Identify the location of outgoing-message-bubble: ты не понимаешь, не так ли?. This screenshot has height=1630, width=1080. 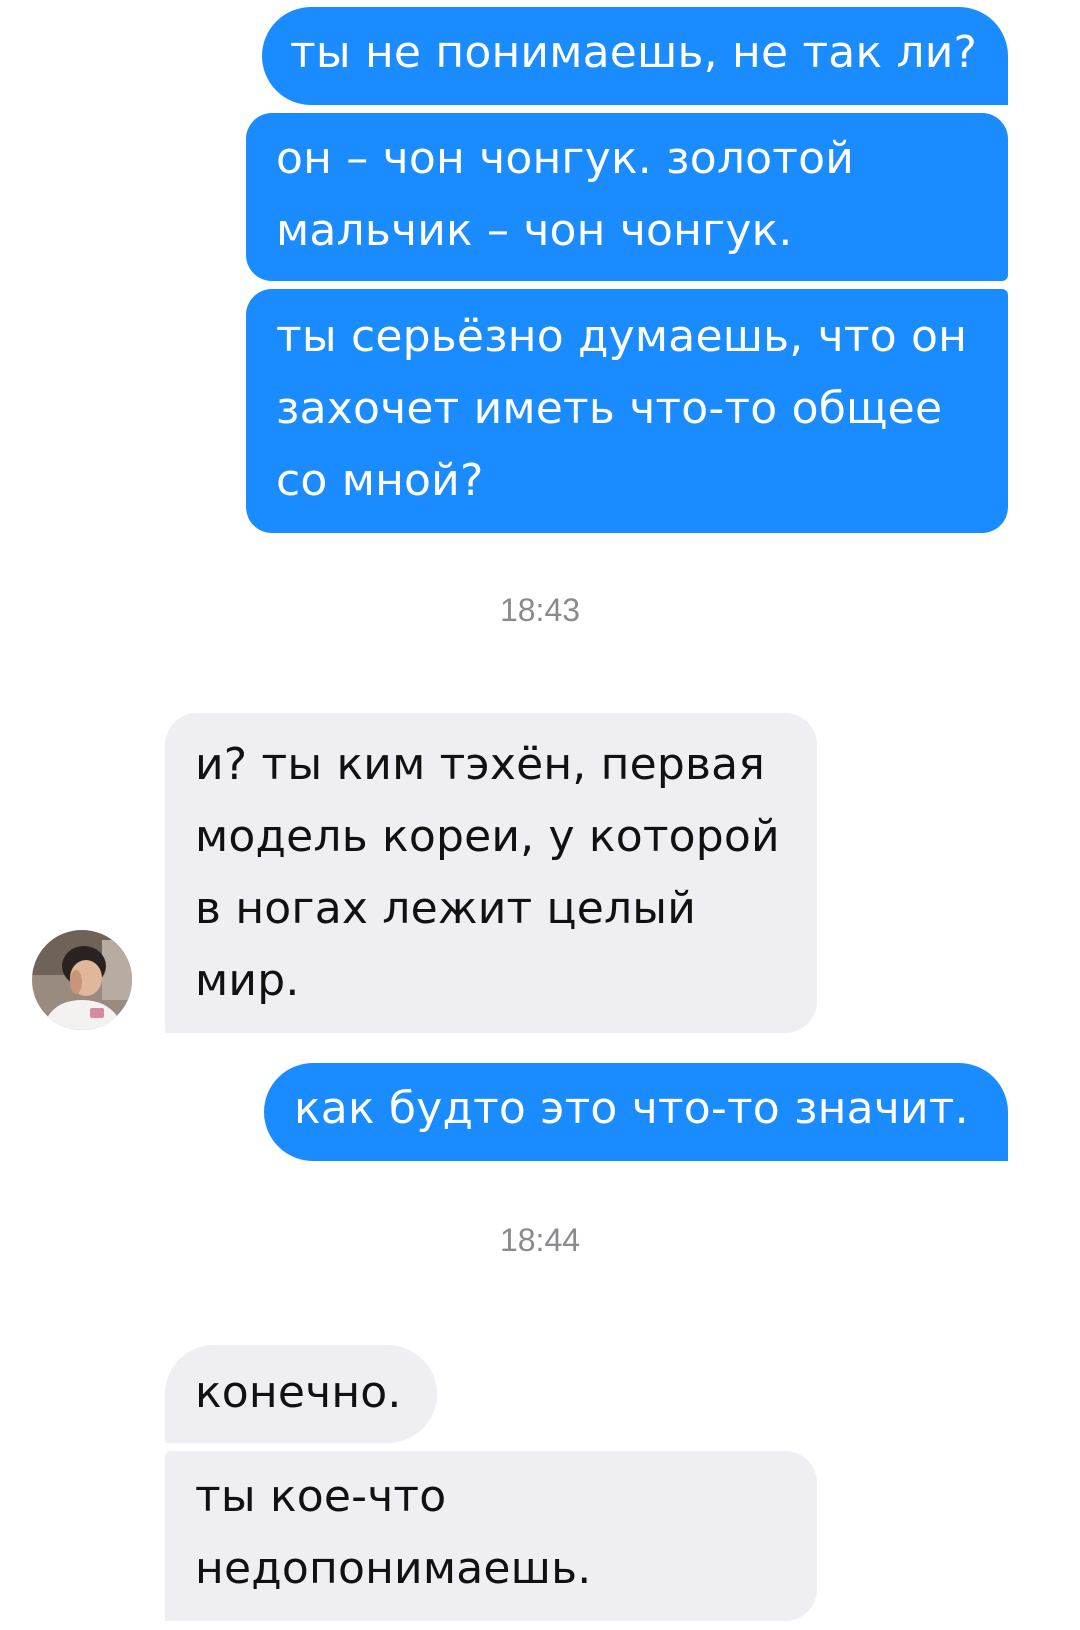
(635, 56).